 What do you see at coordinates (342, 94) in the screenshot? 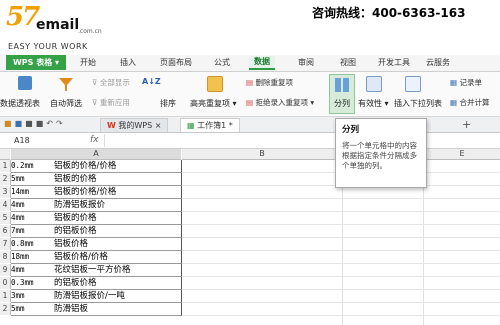
I see `split-column-button: 分列` at bounding box center [342, 94].